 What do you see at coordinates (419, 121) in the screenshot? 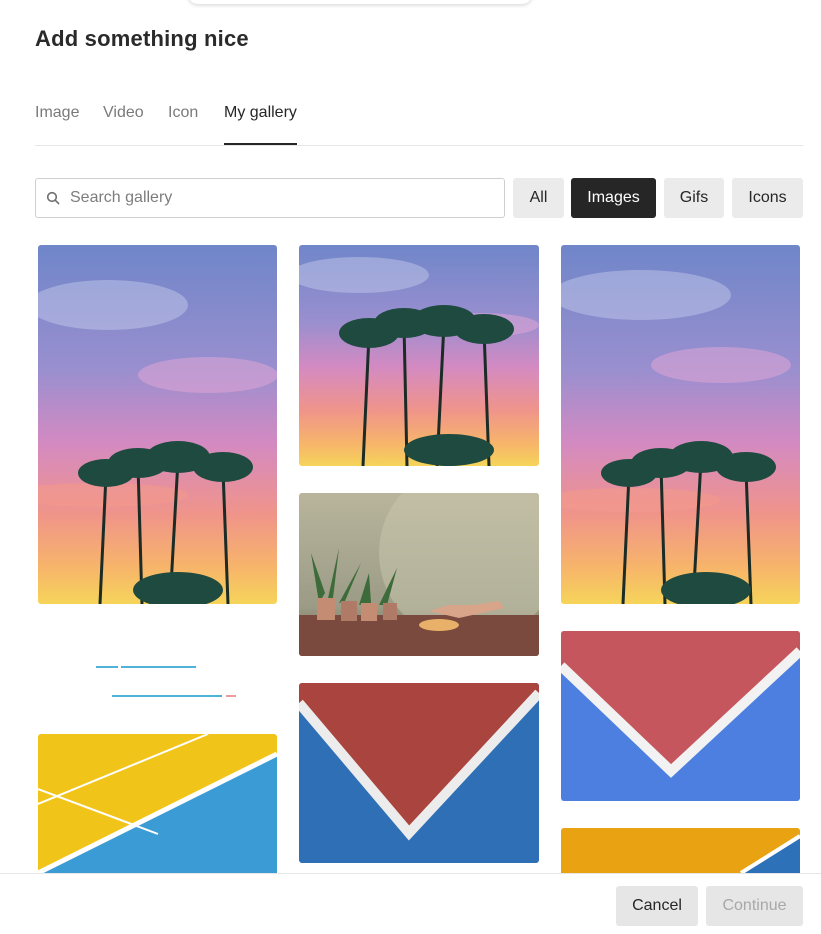
I see `tab-bar: Image Video Icon My gallery` at bounding box center [419, 121].